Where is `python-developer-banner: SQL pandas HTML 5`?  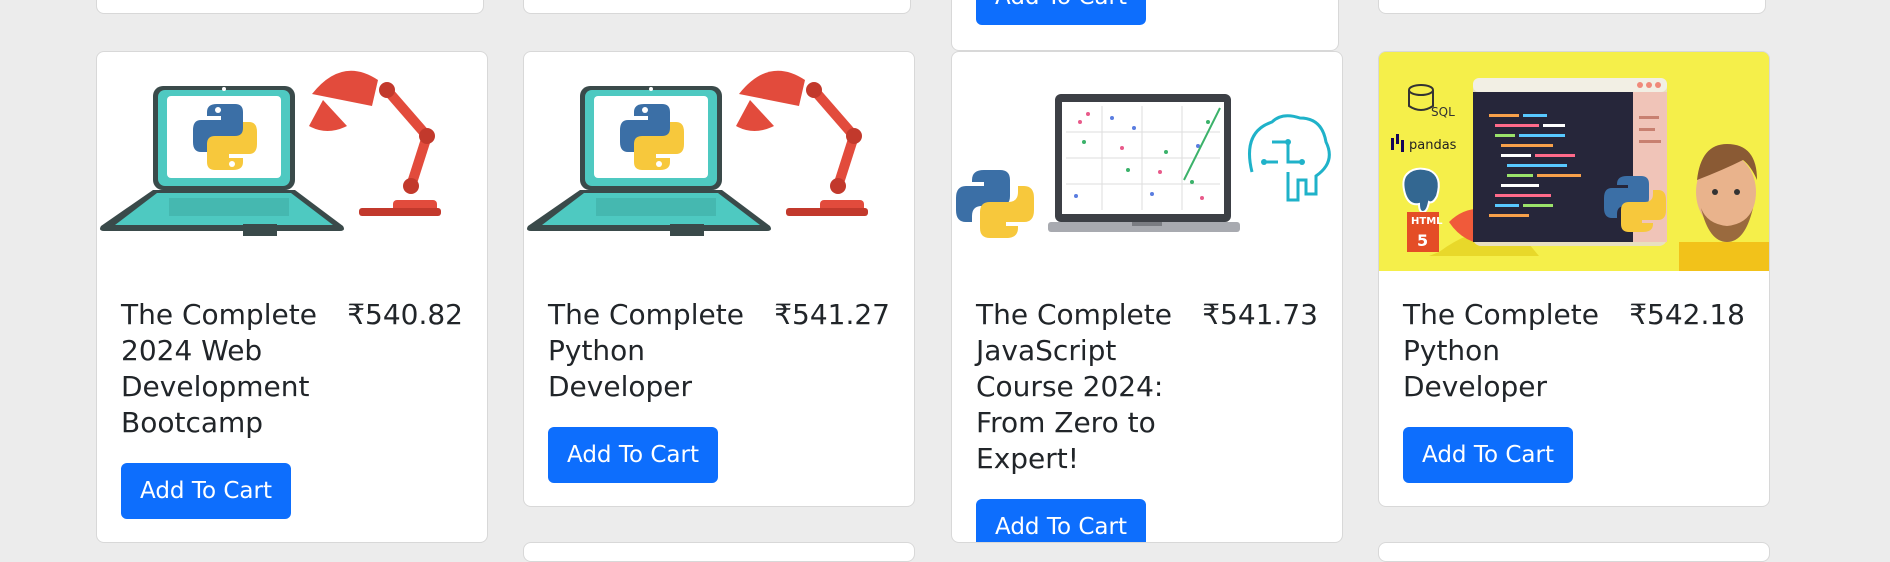
python-developer-banner: SQL pandas HTML 5 is located at coordinates (1574, 161).